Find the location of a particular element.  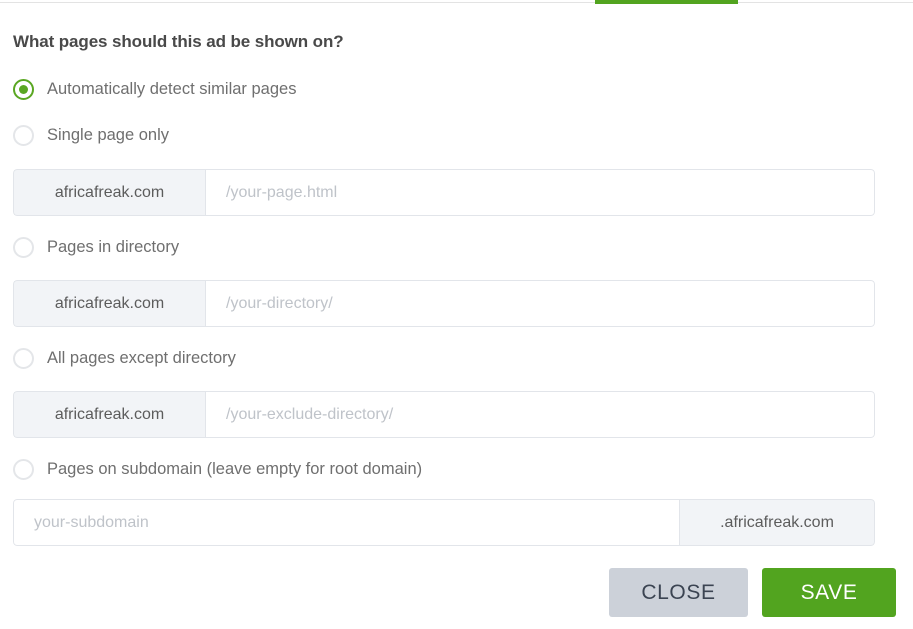

exclude-directory-input is located at coordinates (540, 414).